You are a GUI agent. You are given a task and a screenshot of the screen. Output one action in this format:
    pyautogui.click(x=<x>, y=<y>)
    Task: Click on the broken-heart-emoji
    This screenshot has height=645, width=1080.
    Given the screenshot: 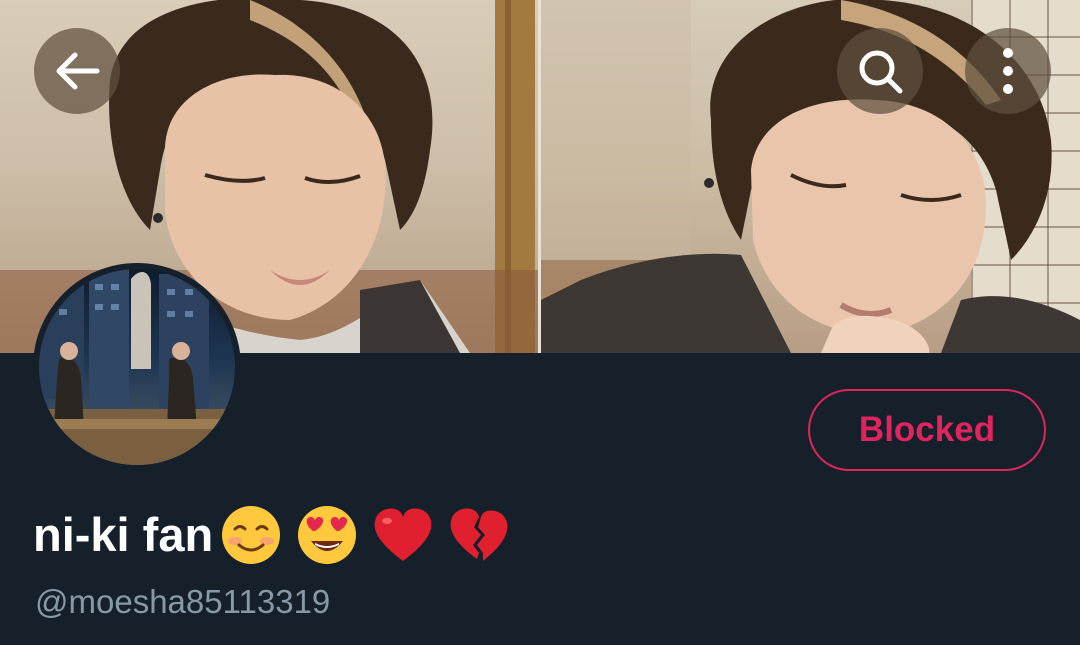 What is the action you would take?
    pyautogui.click(x=479, y=534)
    